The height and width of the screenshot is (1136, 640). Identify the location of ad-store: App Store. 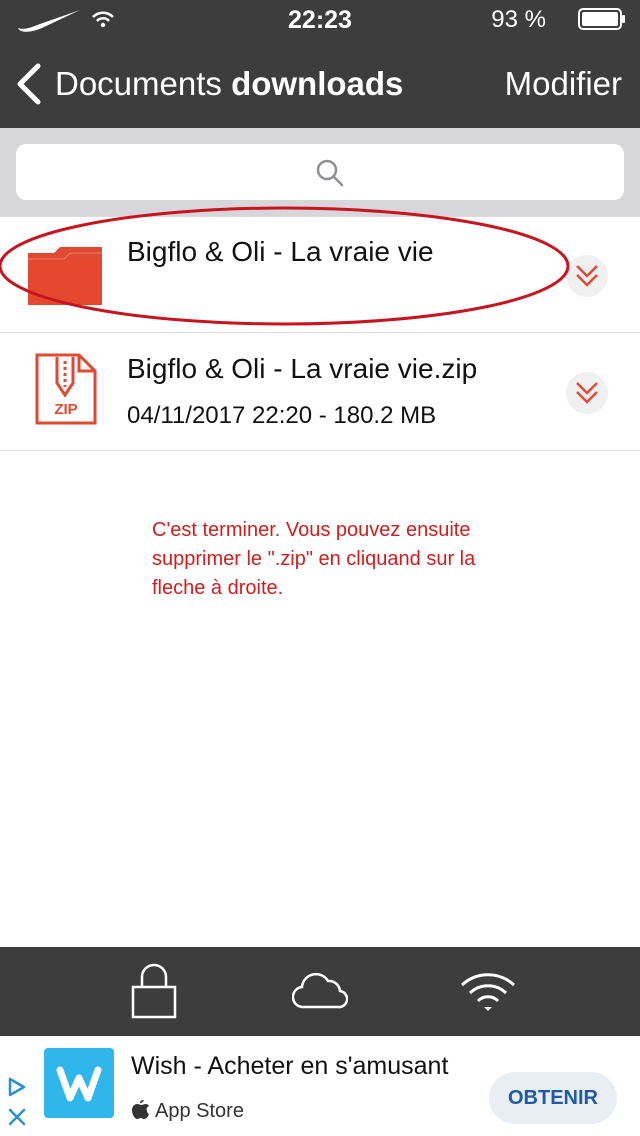
(187, 1110).